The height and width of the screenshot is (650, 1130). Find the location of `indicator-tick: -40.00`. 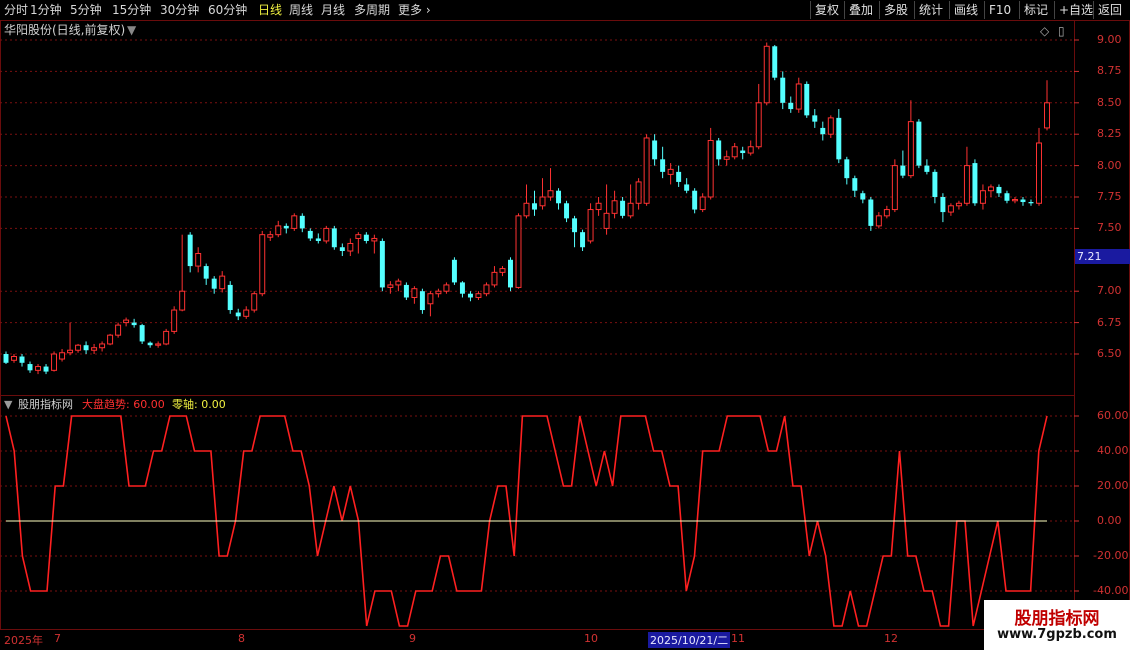

indicator-tick: -40.00 is located at coordinates (1111, 590).